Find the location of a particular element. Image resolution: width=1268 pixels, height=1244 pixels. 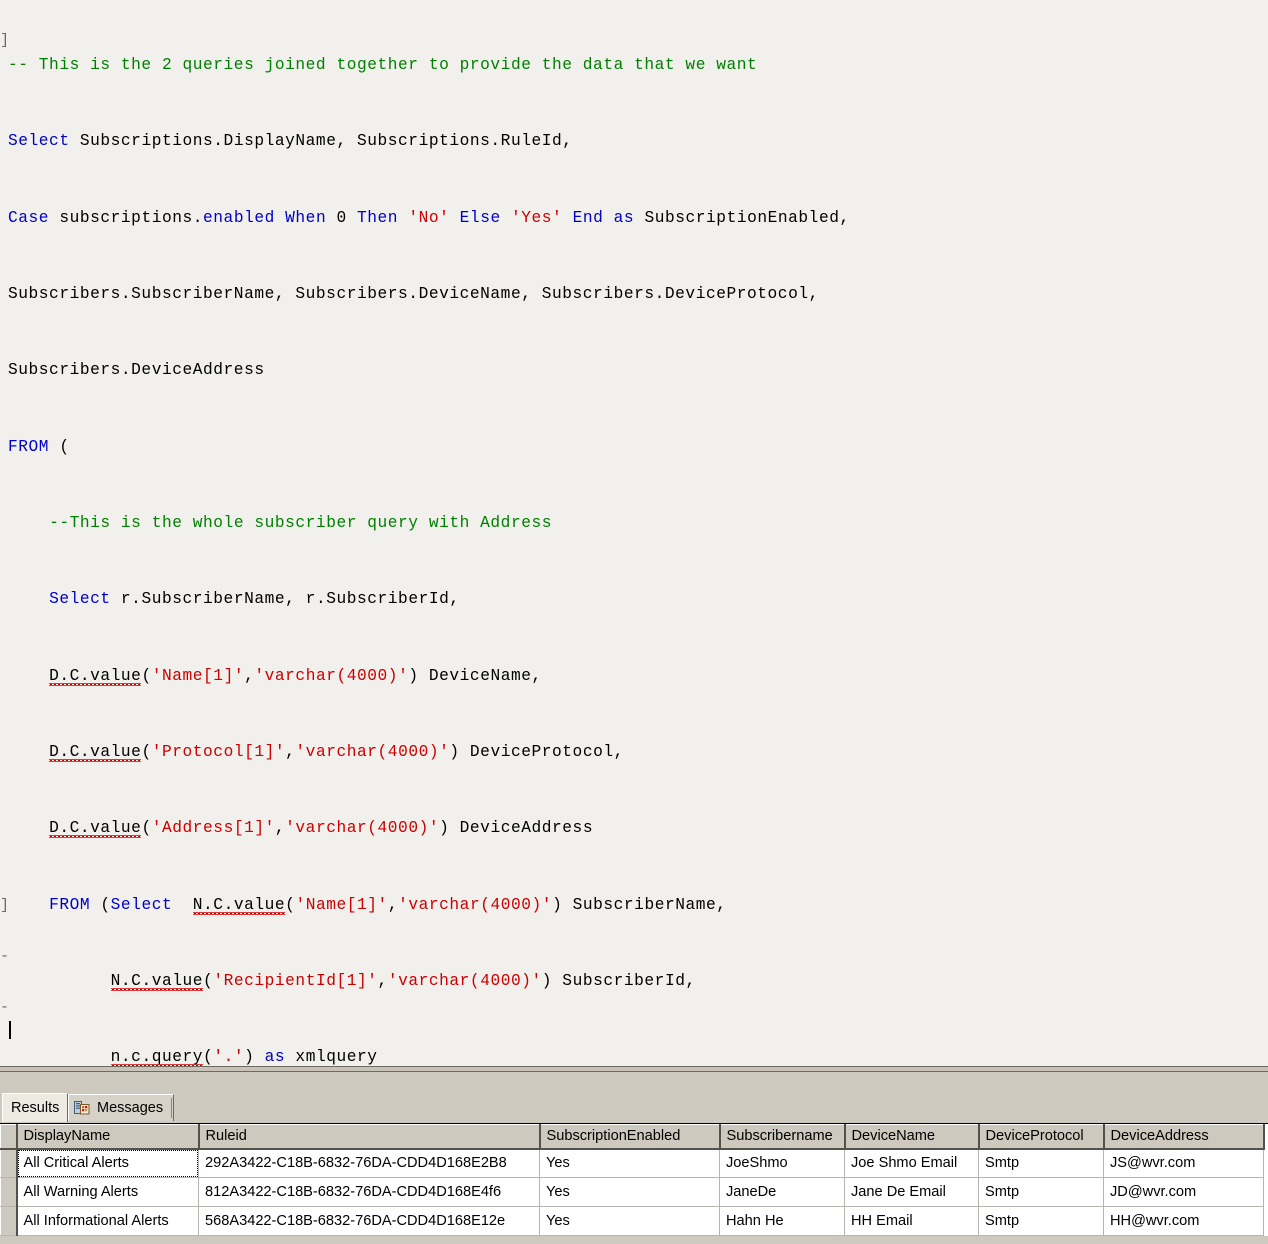

cell-displayname: All Informational Alerts is located at coordinates (107, 1221).